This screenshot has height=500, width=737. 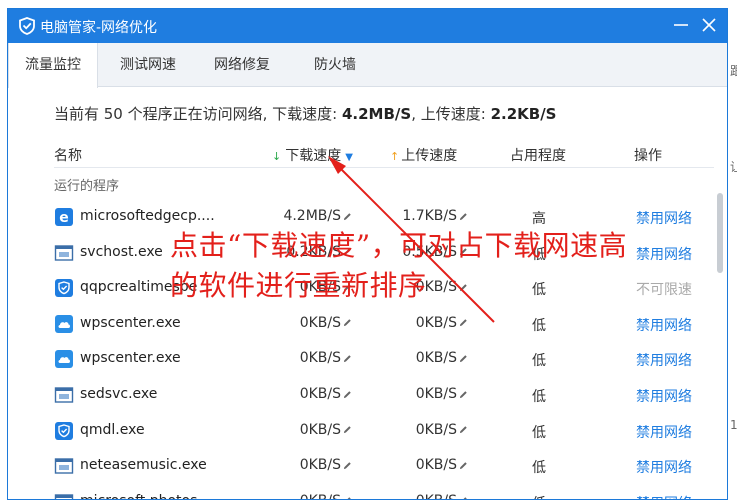 I want to click on annotation-line-2: 的软件进行重新排序, so click(x=298, y=285).